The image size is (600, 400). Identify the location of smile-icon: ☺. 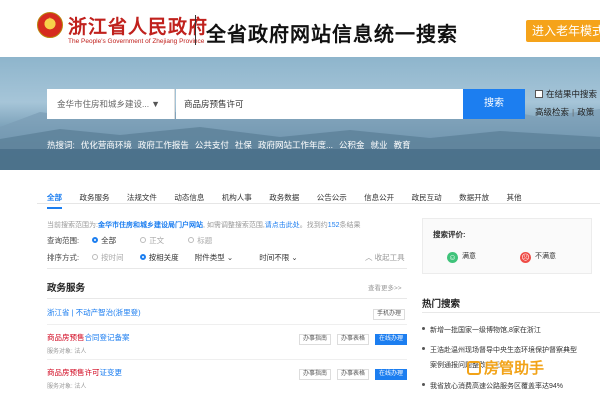
(452, 257).